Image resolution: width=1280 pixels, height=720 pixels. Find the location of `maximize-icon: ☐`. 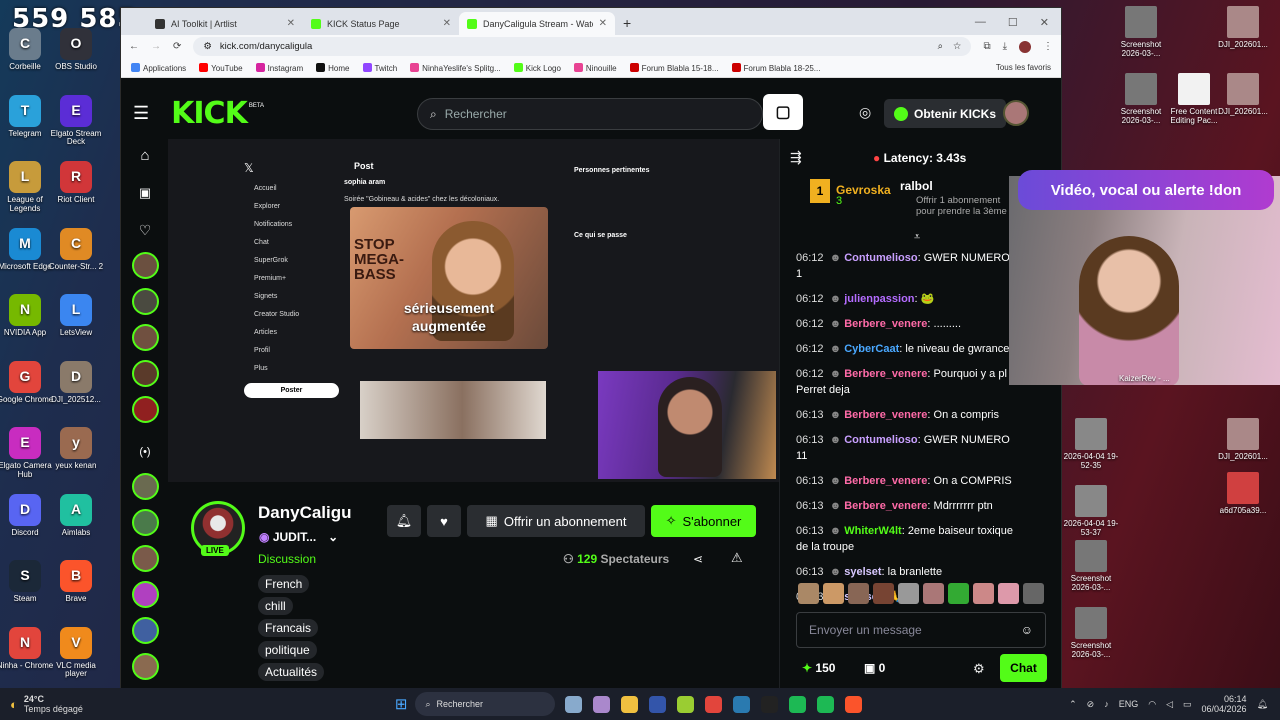

maximize-icon: ☐ is located at coordinates (1013, 22).